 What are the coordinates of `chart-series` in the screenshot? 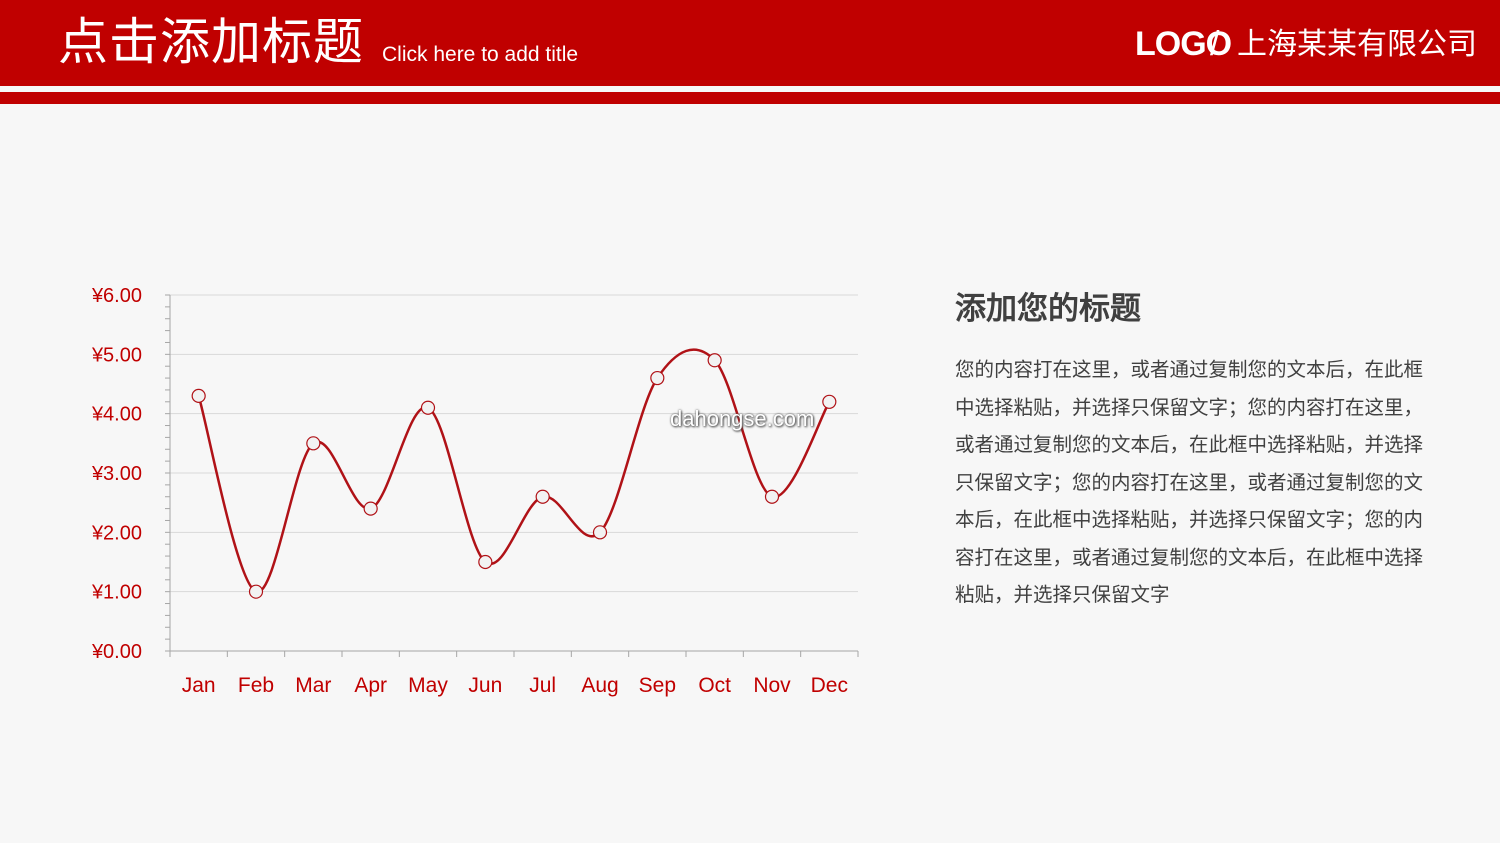 It's located at (514, 470).